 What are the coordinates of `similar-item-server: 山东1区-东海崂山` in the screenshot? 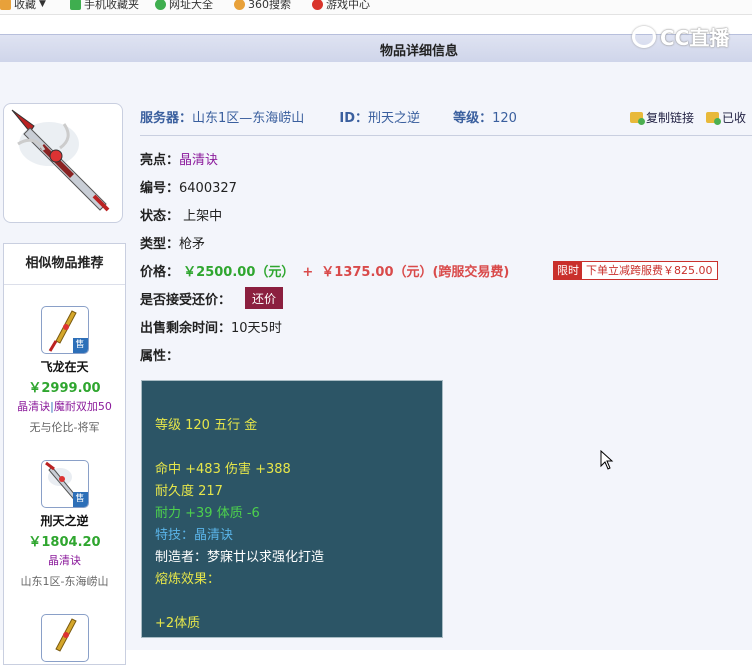 It's located at (64, 581).